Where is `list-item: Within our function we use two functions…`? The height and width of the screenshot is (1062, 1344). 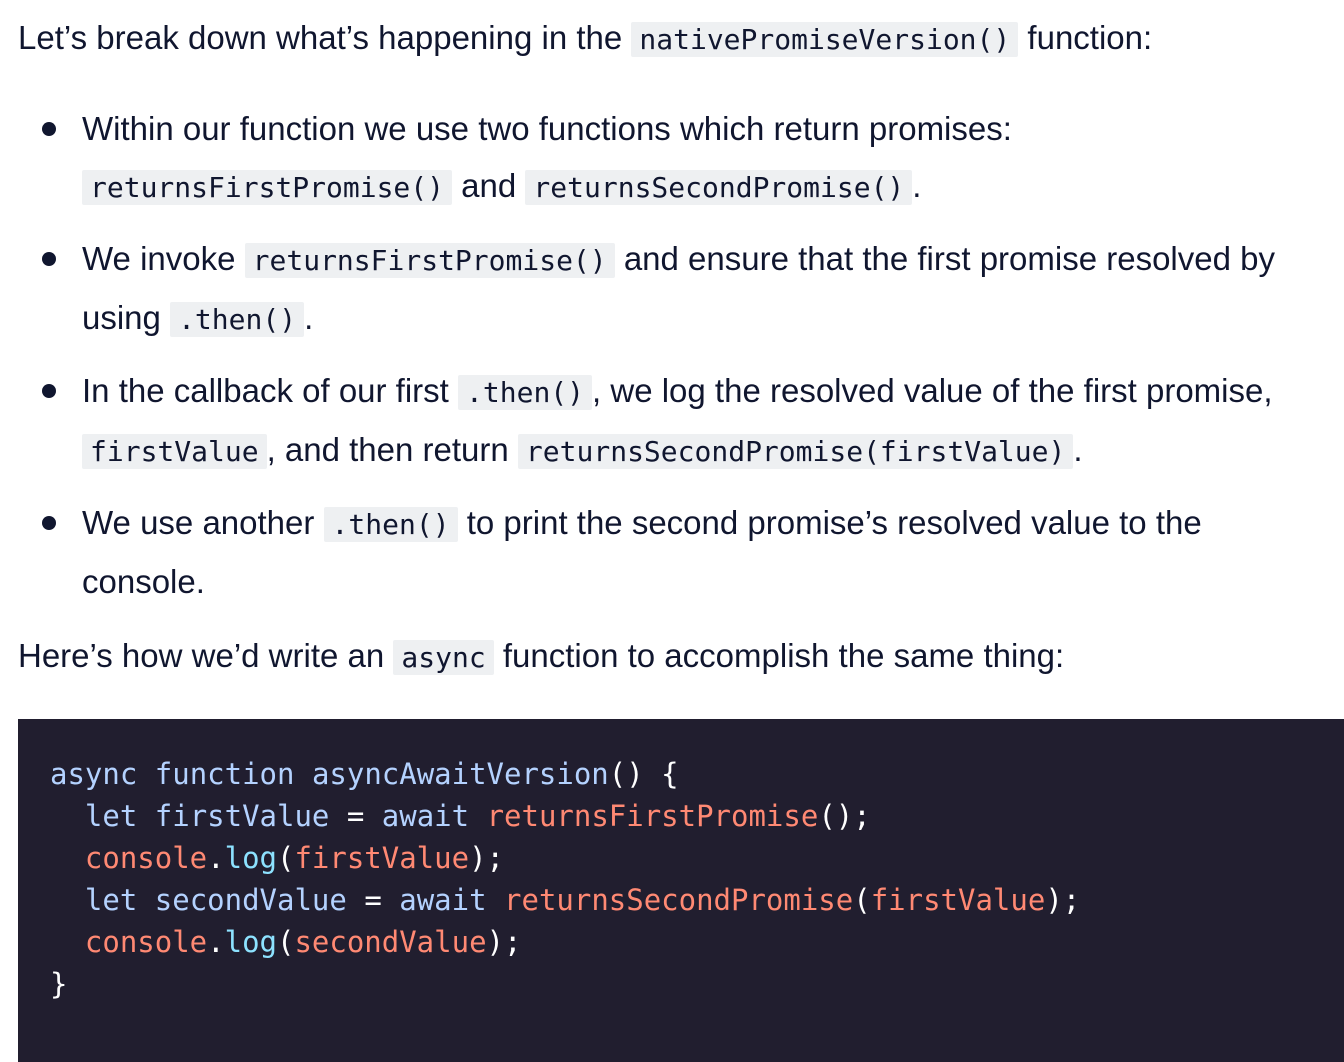 list-item: Within our function we use two functions… is located at coordinates (646, 158).